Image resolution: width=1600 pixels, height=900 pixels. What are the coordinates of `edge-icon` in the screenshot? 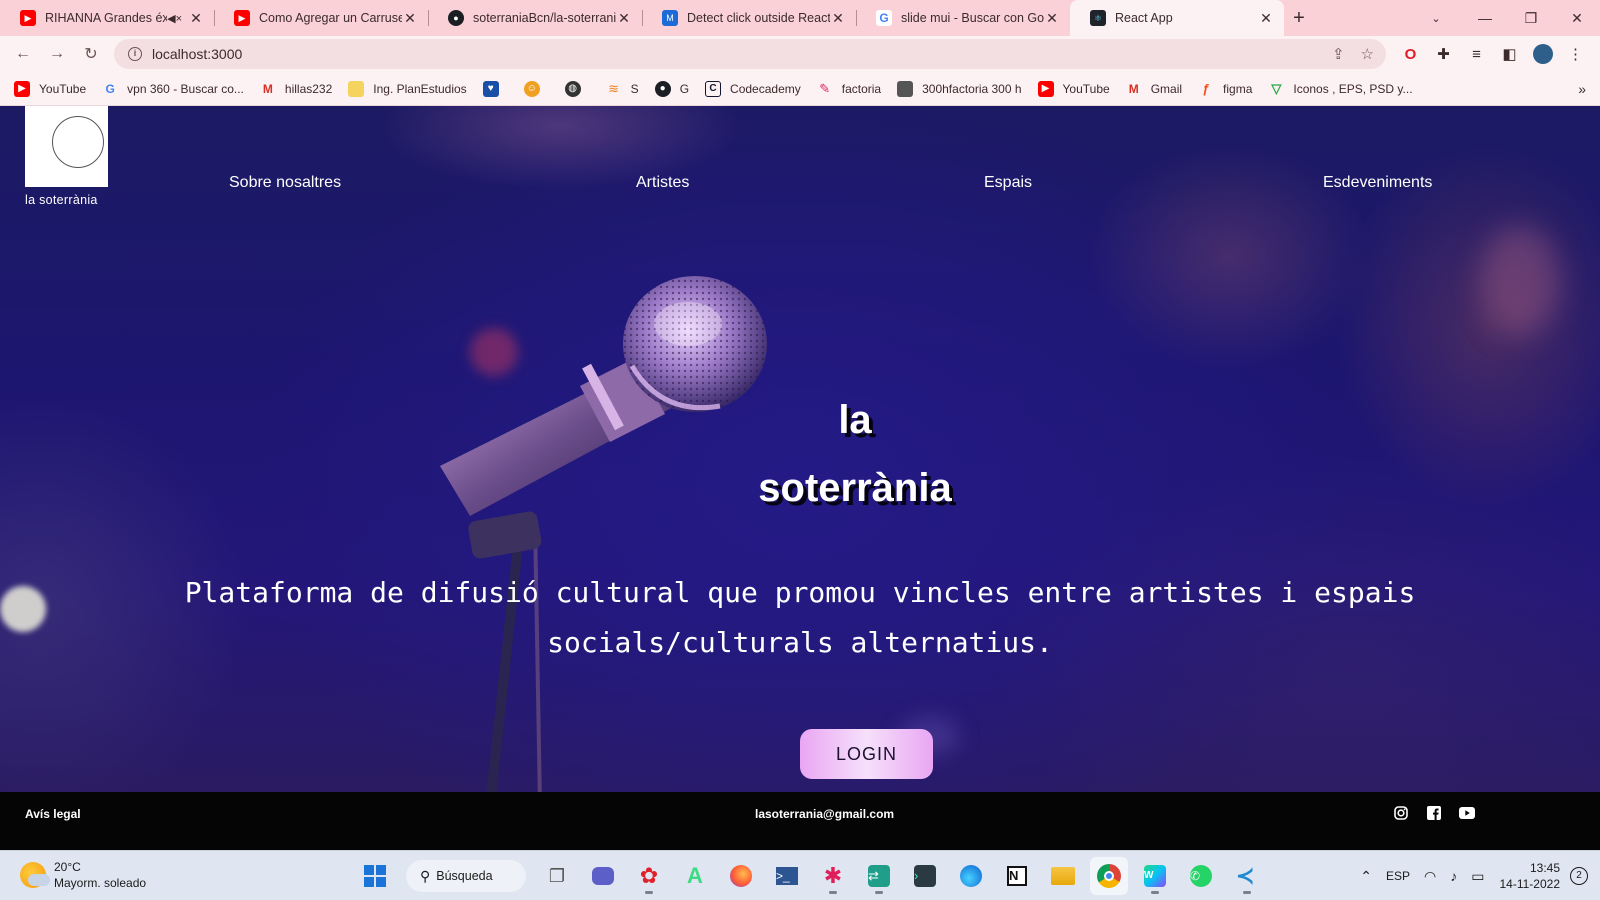 It's located at (971, 876).